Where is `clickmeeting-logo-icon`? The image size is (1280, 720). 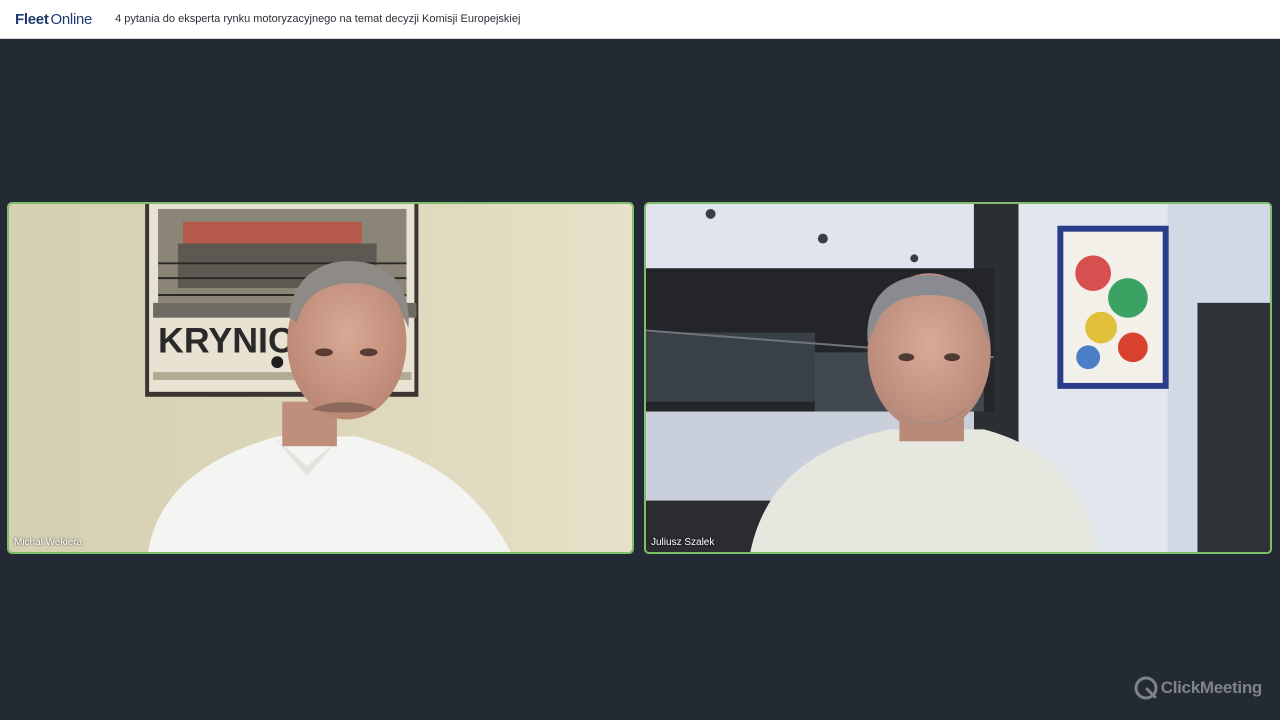 clickmeeting-logo-icon is located at coordinates (1146, 688).